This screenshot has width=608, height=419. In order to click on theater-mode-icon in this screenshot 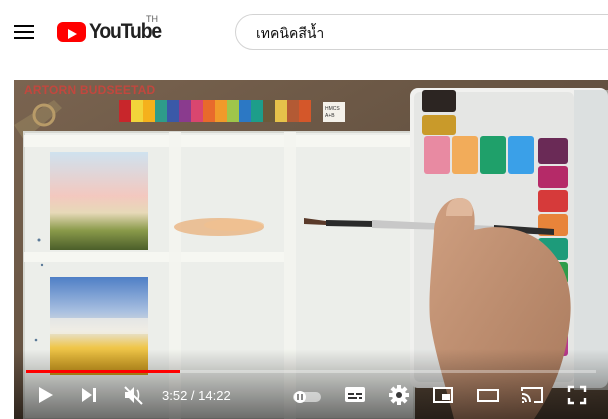, I will do `click(488, 395)`.